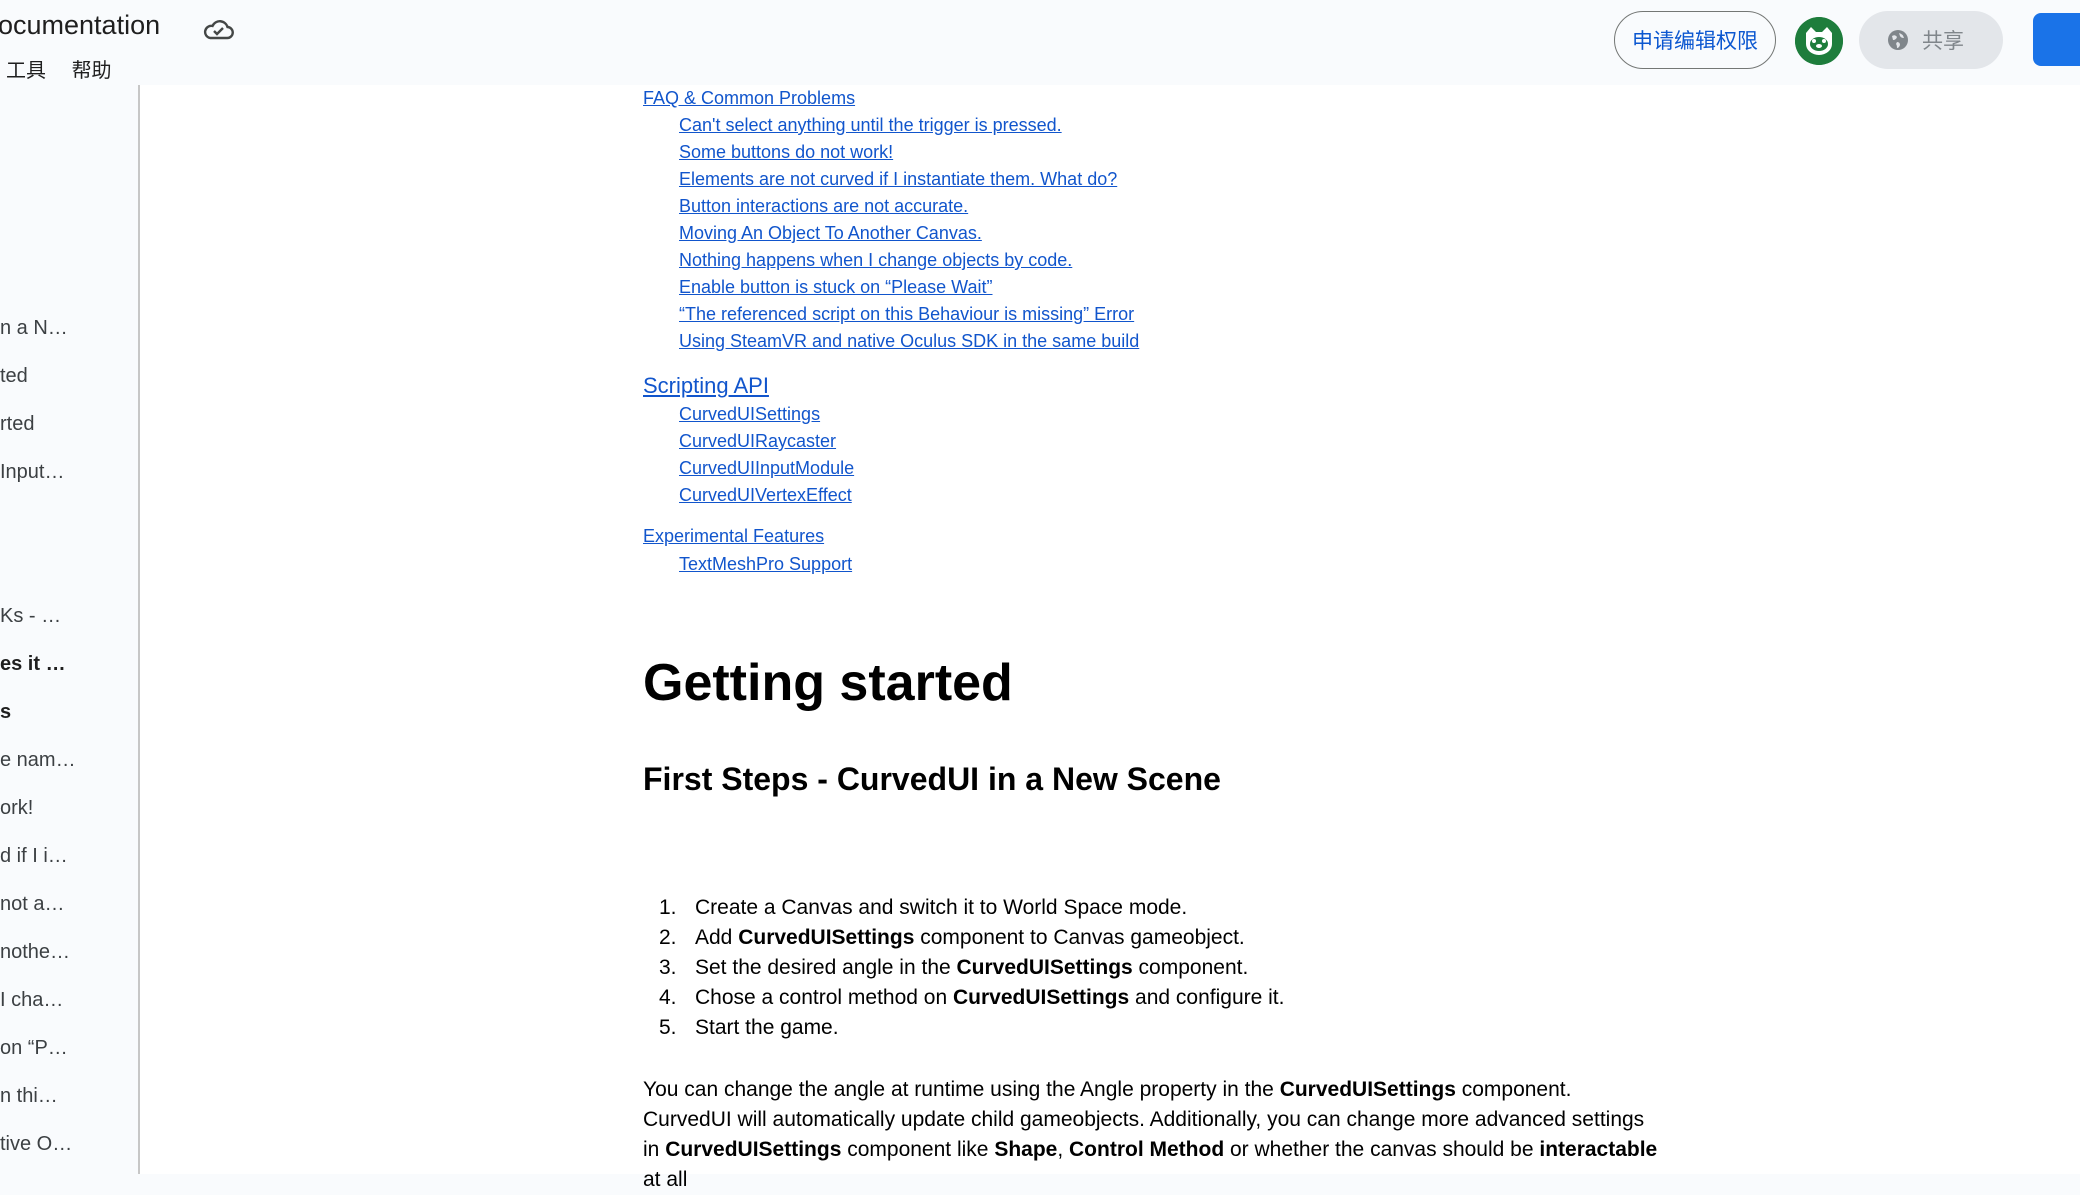 This screenshot has width=2080, height=1195. Describe the element at coordinates (668, 1027) in the screenshot. I see `step-number: 5.` at that location.